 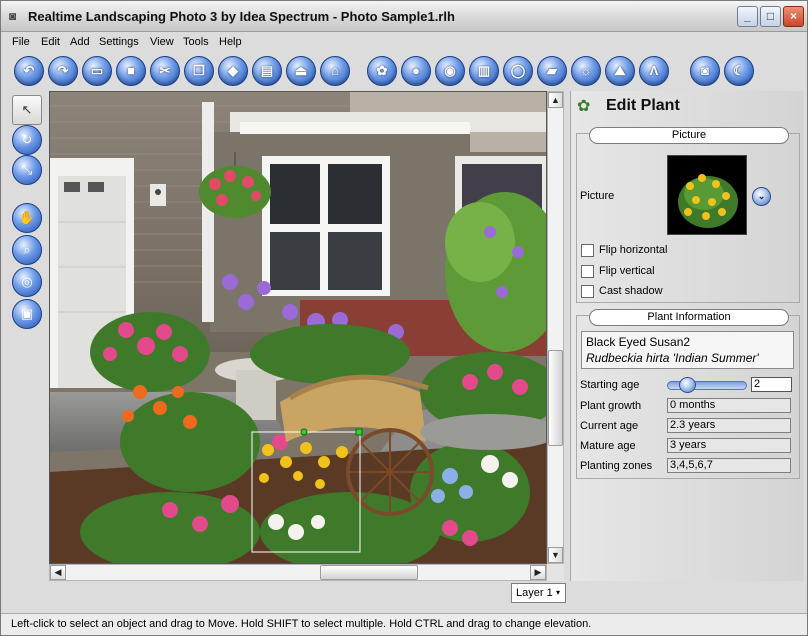 I want to click on fullscreen-button: ▣, so click(x=27, y=314).